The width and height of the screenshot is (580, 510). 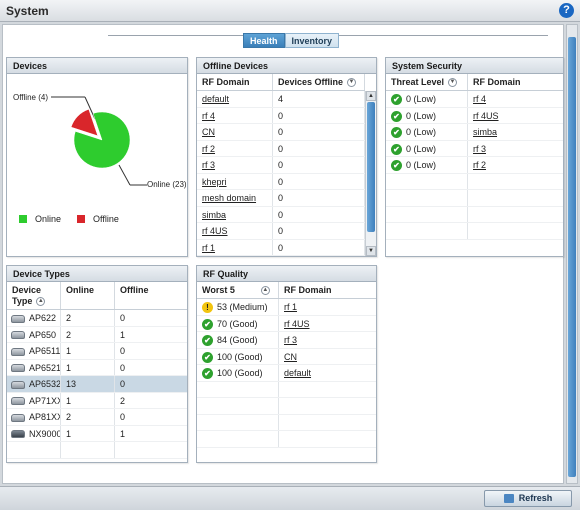 What do you see at coordinates (88, 295) in the screenshot?
I see `col-online: Online` at bounding box center [88, 295].